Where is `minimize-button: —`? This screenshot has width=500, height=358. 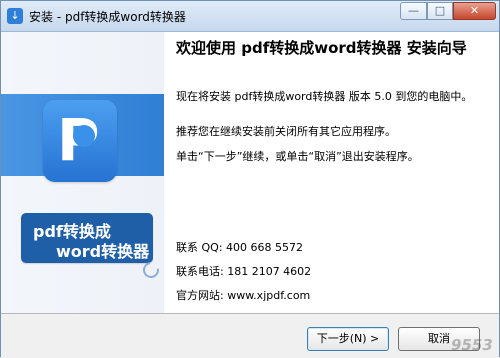
minimize-button: — is located at coordinates (413, 11).